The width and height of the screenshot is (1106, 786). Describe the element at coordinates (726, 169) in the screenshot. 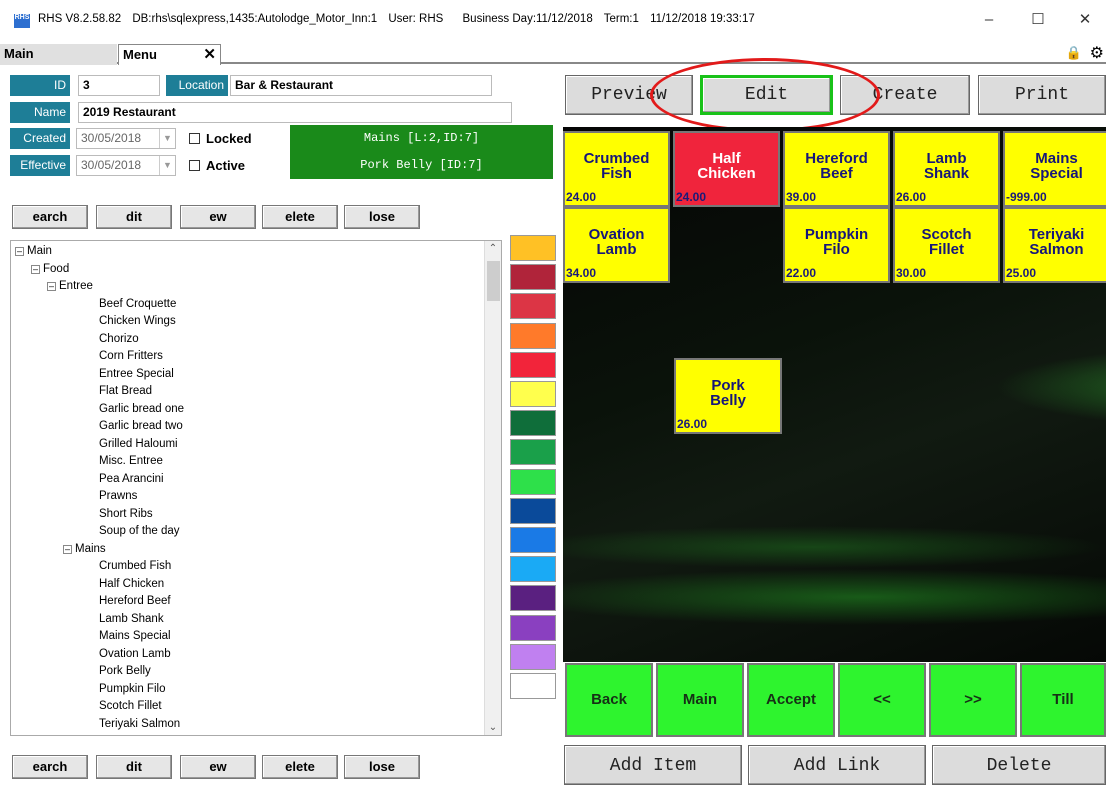

I see `tile-half-chicken: Half Chicken 24.00` at that location.